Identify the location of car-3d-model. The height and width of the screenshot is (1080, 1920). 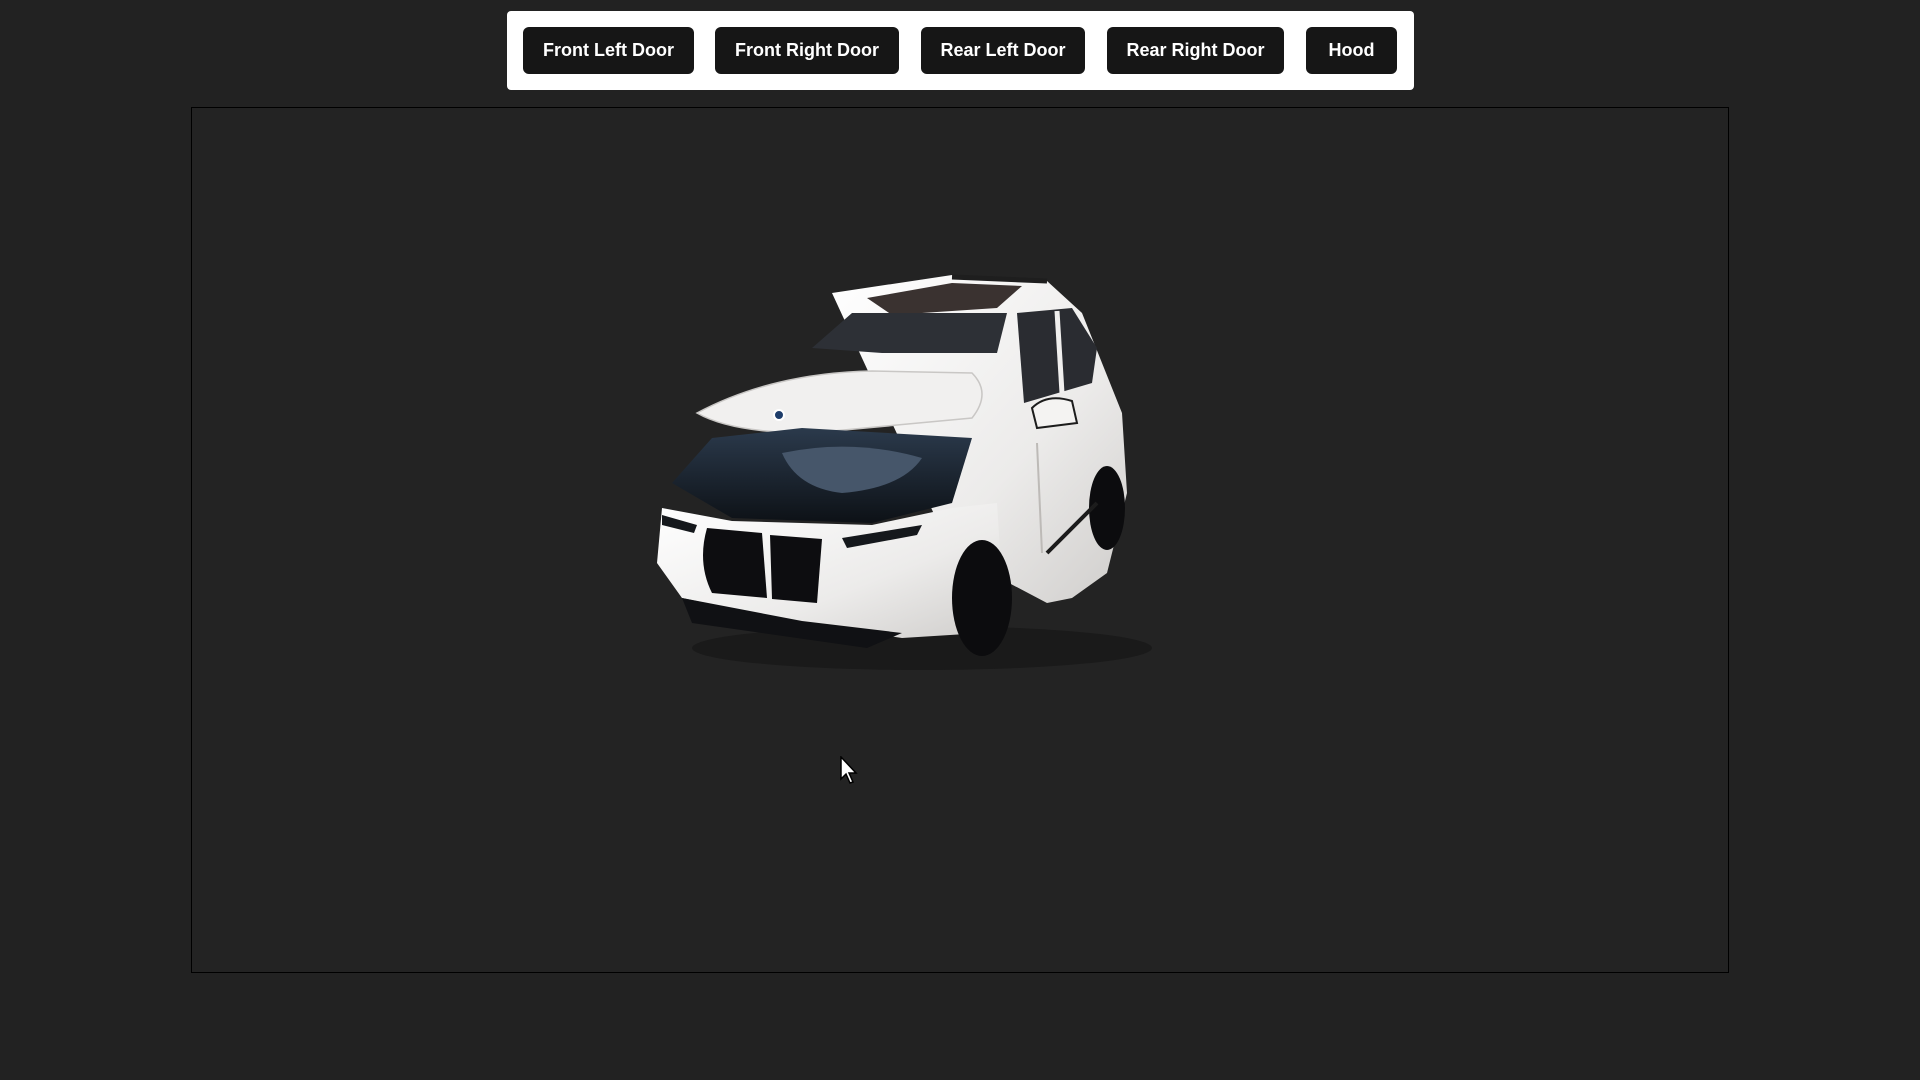
(912, 468).